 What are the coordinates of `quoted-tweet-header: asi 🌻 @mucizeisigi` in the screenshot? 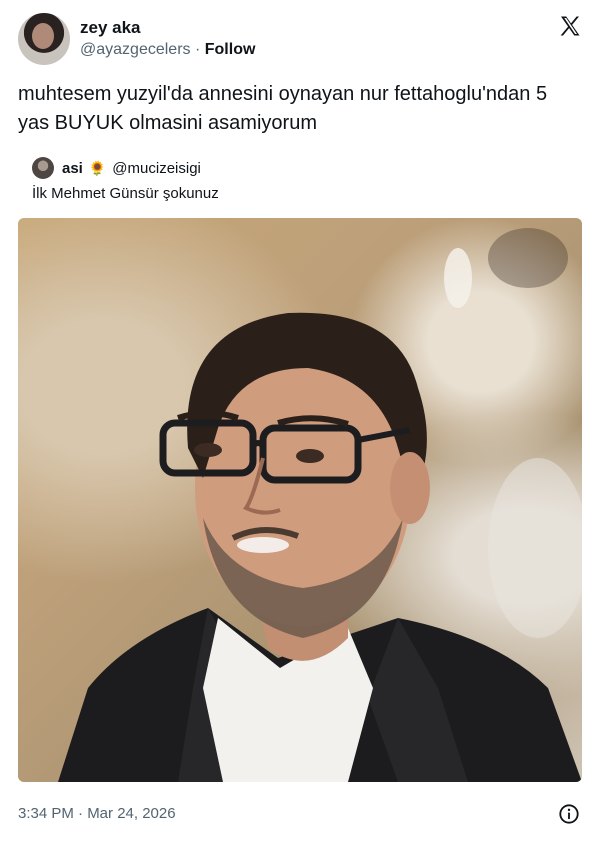 It's located at (116, 168).